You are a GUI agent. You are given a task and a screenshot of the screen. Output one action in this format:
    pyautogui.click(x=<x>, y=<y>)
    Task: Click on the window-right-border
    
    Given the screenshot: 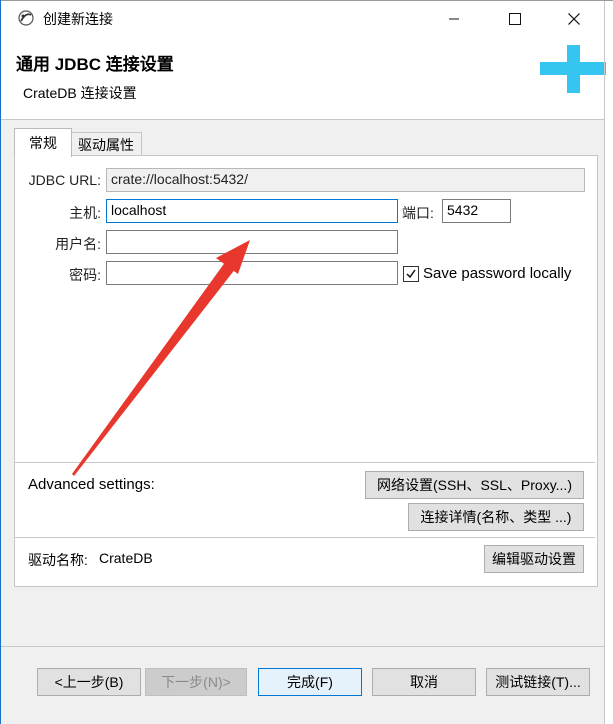 What is the action you would take?
    pyautogui.click(x=604, y=362)
    